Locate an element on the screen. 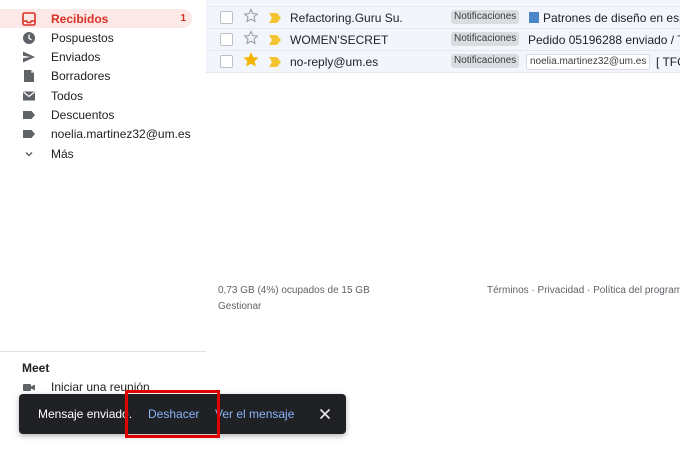 The height and width of the screenshot is (454, 680). sidebar-item-label: Pospuestos is located at coordinates (82, 37).